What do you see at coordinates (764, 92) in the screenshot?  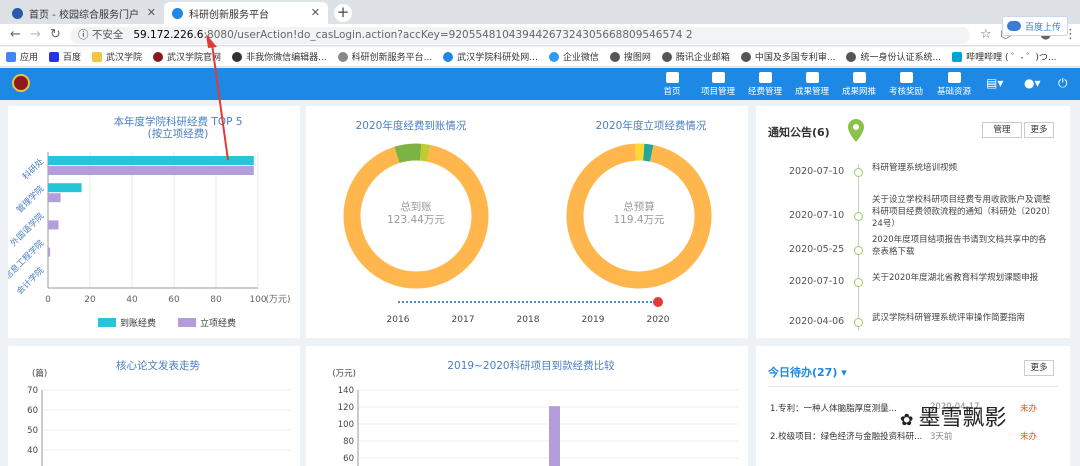 I see `nav-label: 经费管理` at bounding box center [764, 92].